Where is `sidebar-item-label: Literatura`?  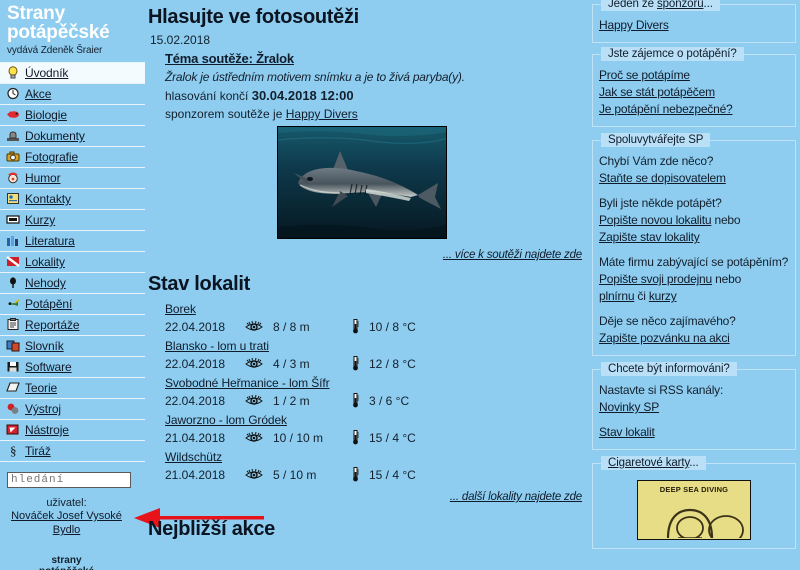 sidebar-item-label: Literatura is located at coordinates (50, 241).